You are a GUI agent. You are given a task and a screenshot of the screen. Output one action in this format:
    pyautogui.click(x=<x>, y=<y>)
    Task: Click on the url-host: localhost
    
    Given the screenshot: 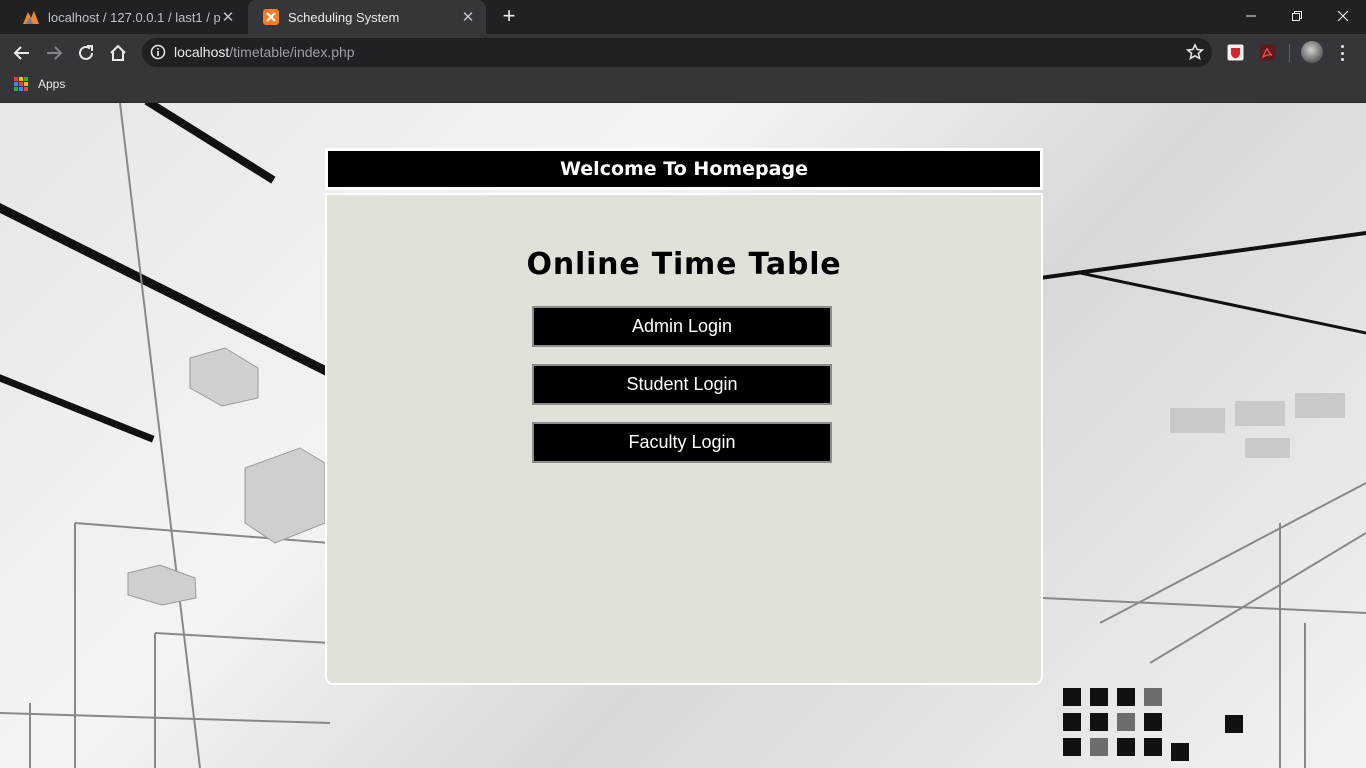 What is the action you would take?
    pyautogui.click(x=202, y=52)
    